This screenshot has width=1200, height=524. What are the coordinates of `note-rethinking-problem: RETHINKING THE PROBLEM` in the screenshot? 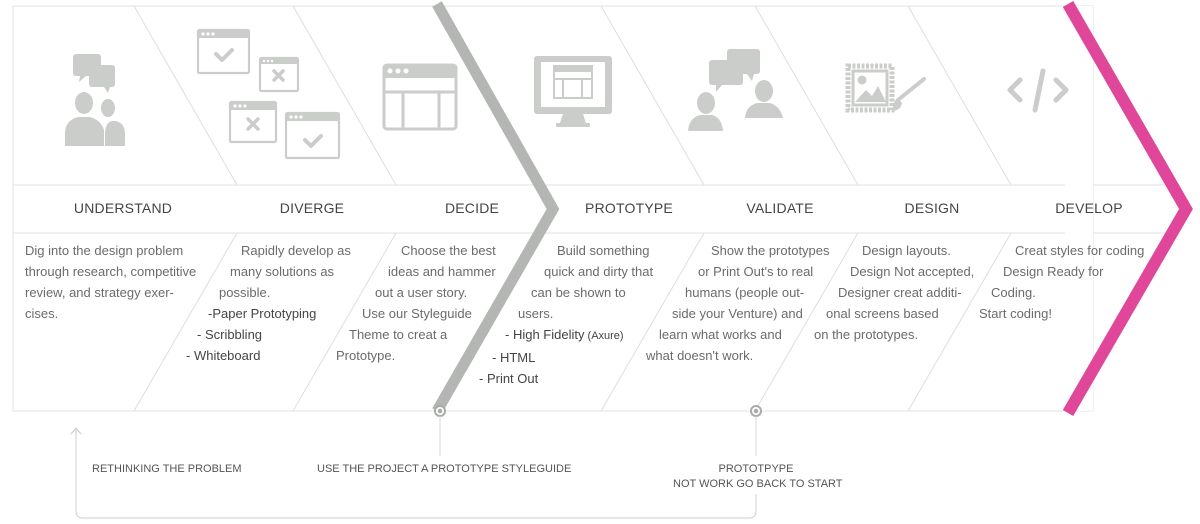 It's located at (167, 469).